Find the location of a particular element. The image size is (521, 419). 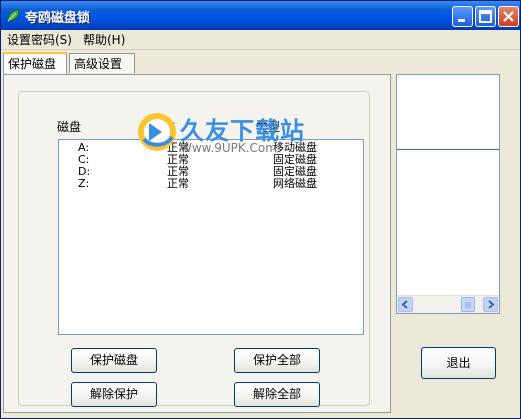

scroll-thumb is located at coordinates (468, 304).